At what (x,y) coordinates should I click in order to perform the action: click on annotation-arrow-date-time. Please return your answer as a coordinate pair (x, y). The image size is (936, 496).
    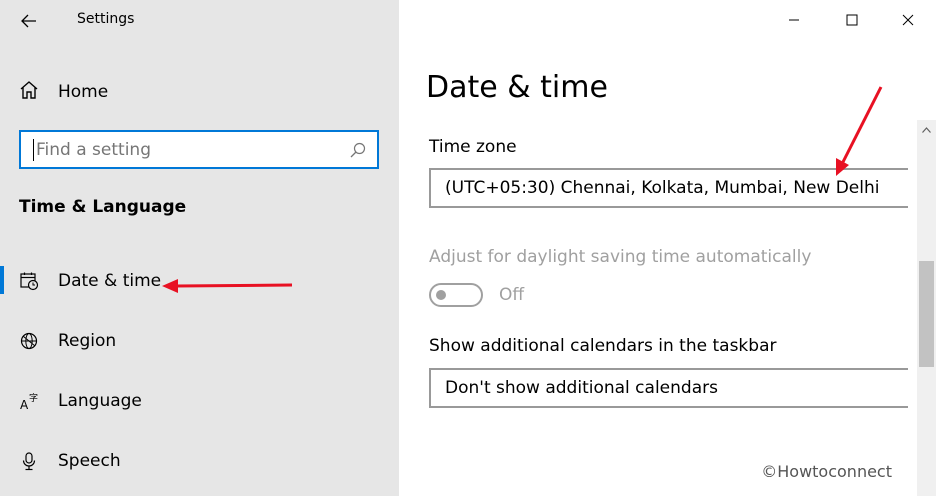
    Looking at the image, I should click on (227, 286).